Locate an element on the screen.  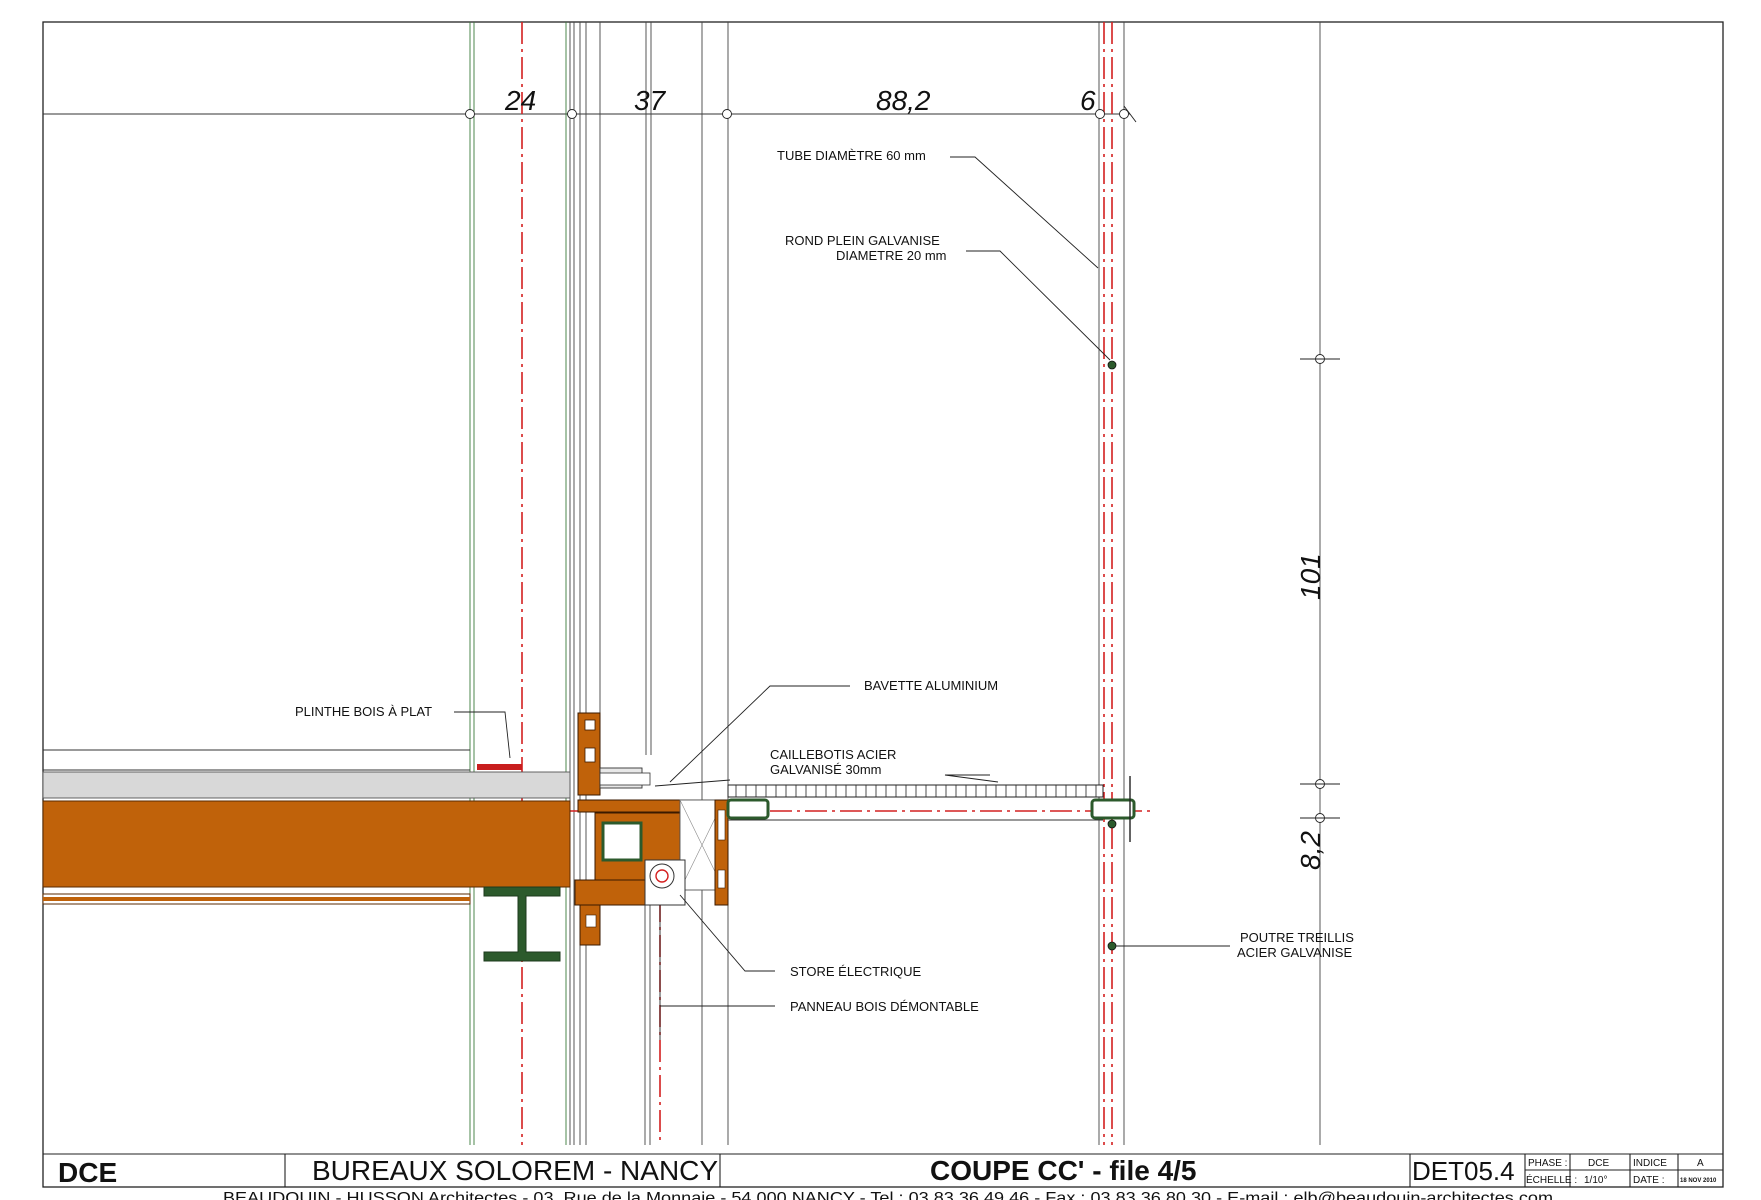
dimension-101: 101 is located at coordinates (1310, 576).